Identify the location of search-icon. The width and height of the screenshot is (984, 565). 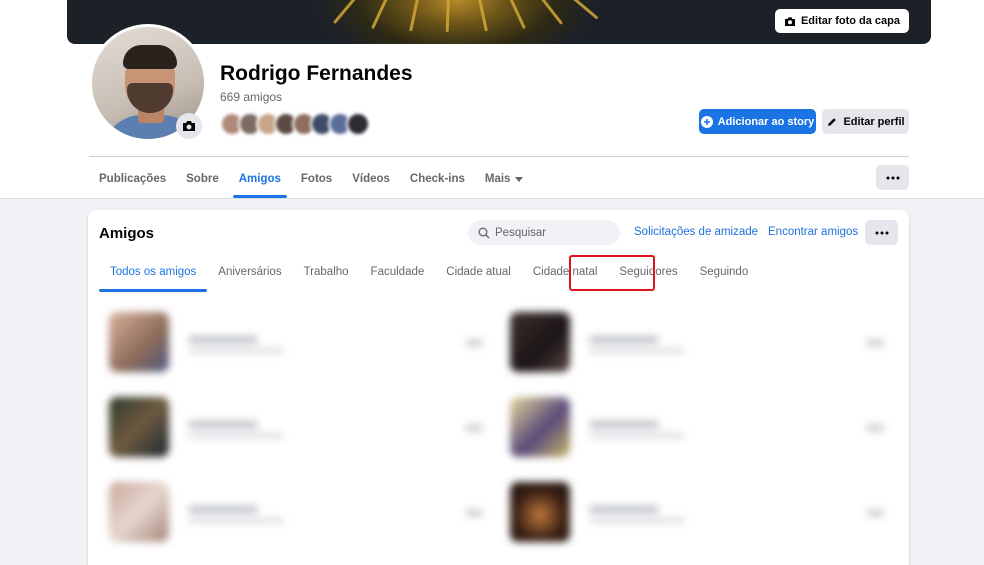
(484, 232).